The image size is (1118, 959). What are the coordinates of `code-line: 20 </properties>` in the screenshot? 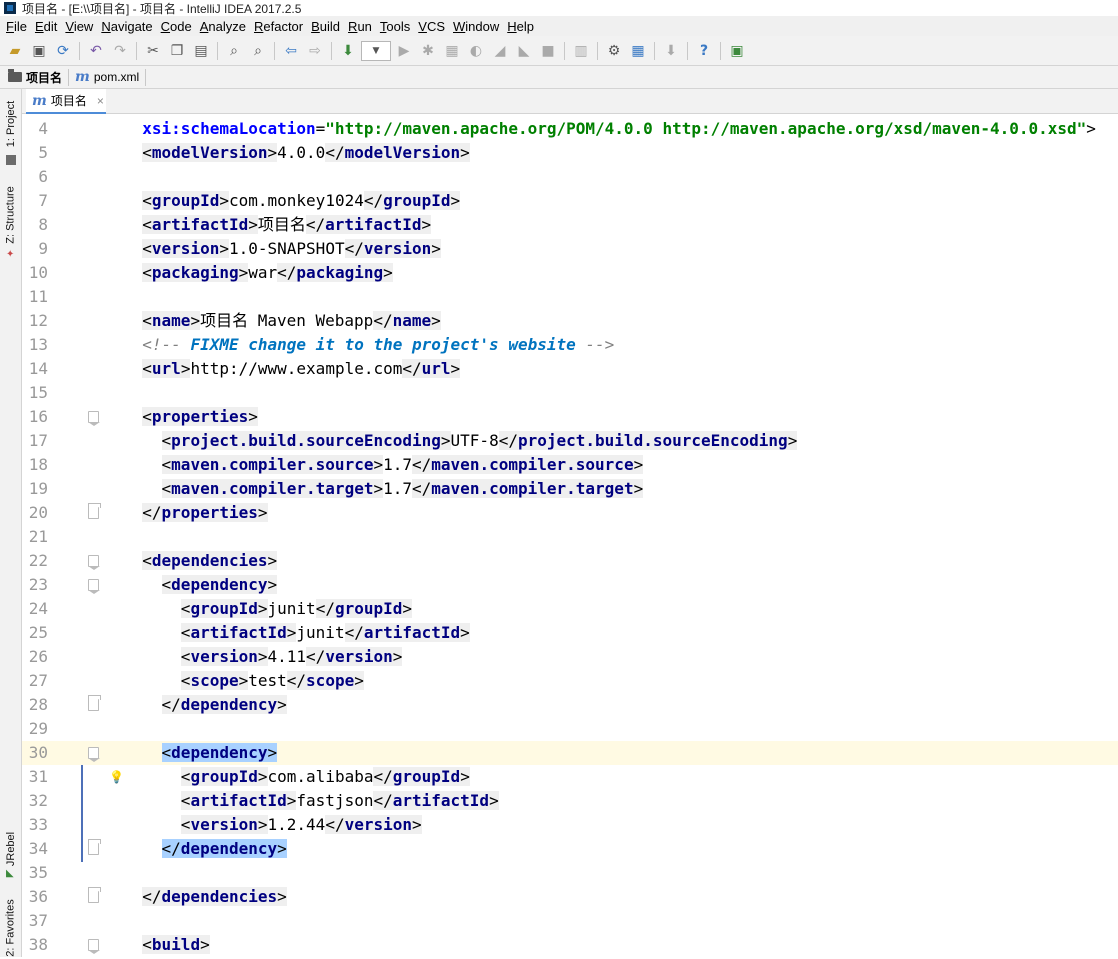 It's located at (570, 513).